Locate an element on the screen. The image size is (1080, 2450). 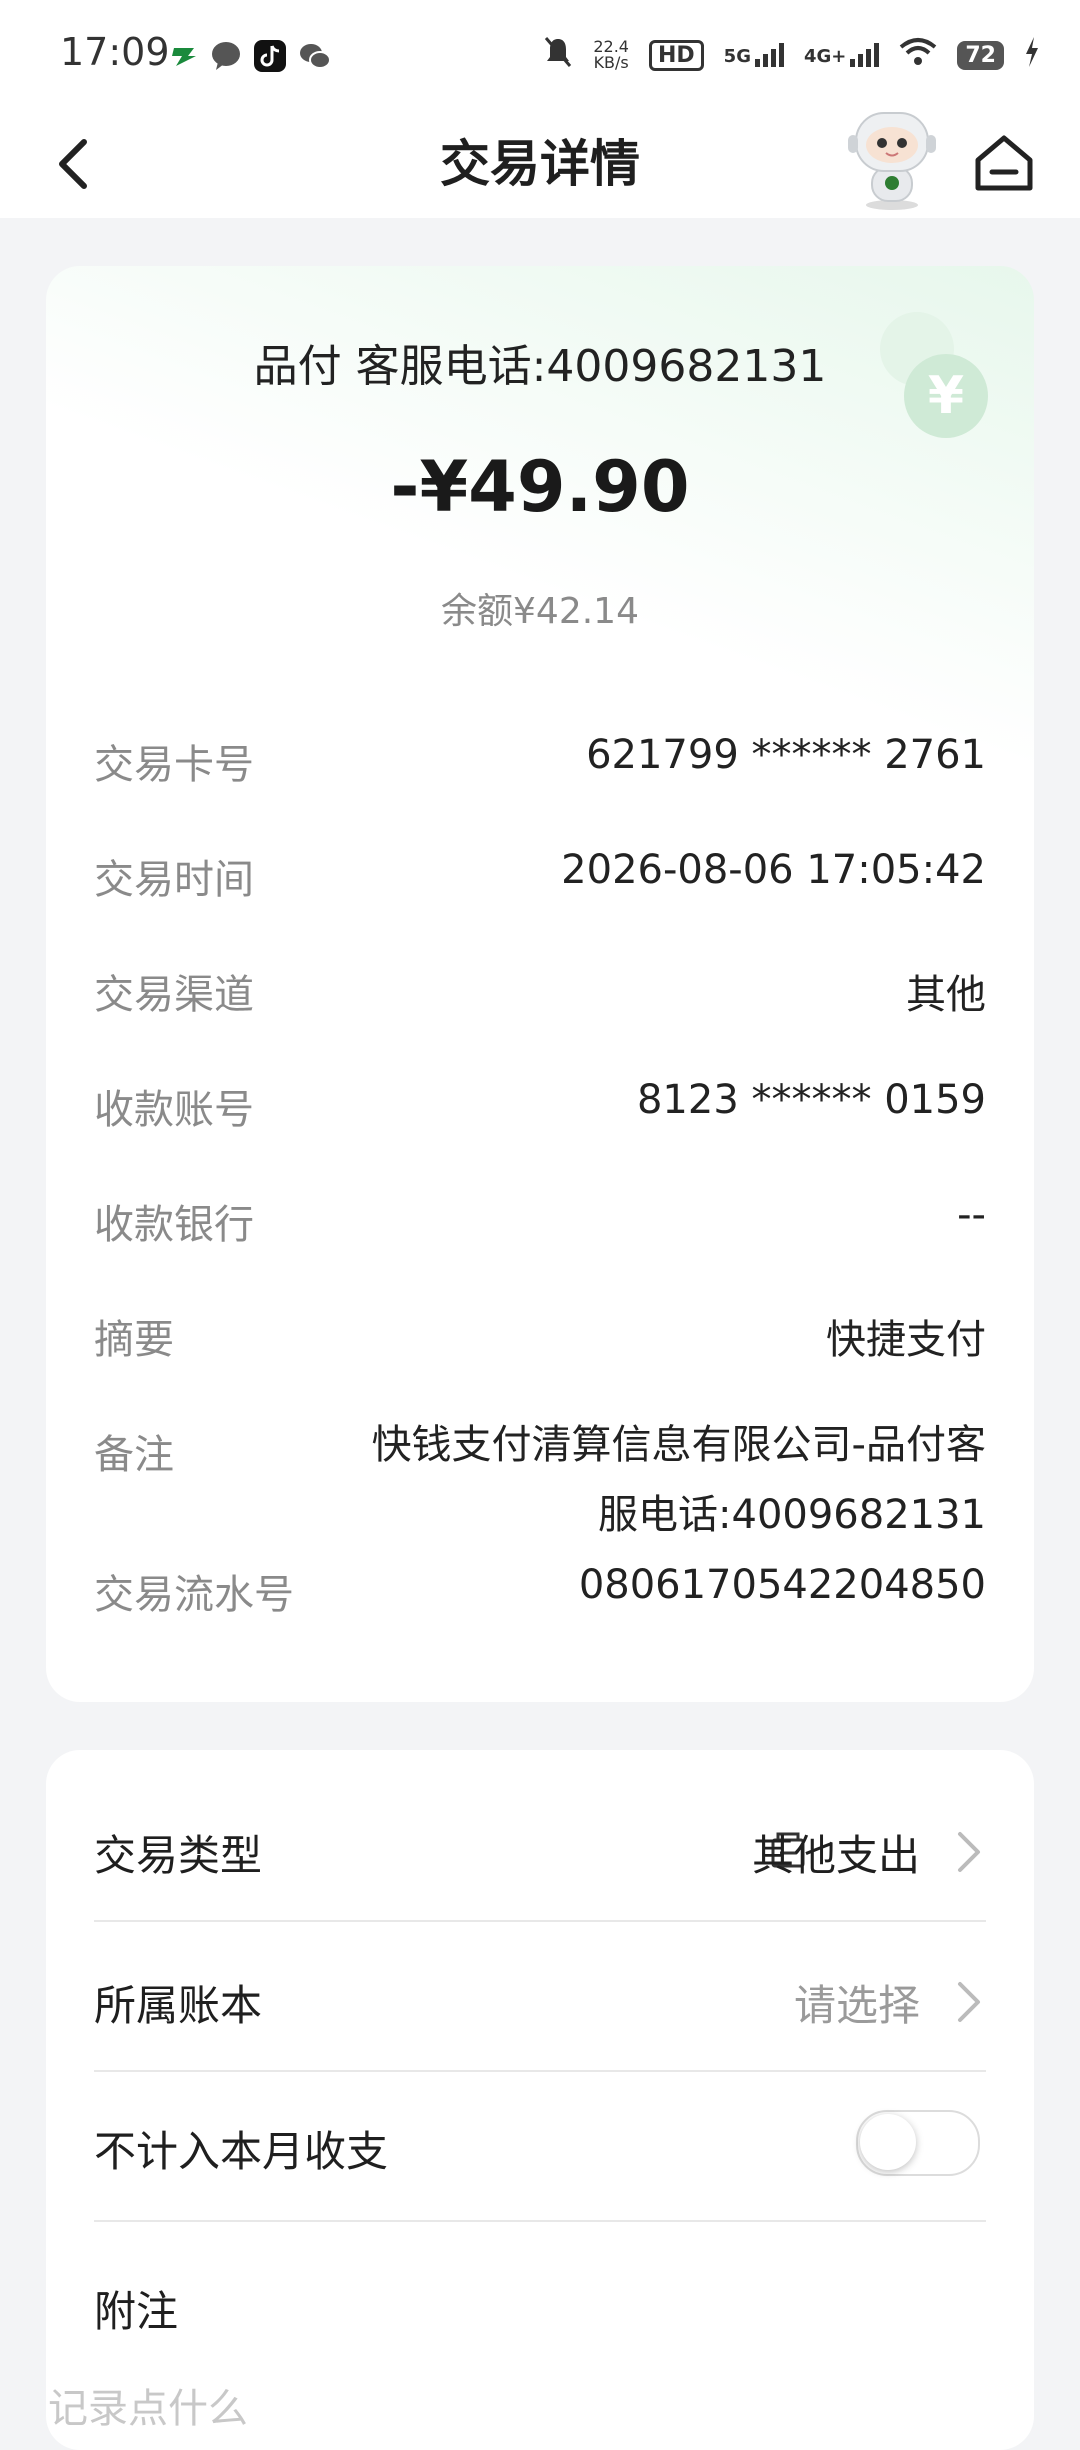
field-label: 交易流水号 is located at coordinates (194, 1595).